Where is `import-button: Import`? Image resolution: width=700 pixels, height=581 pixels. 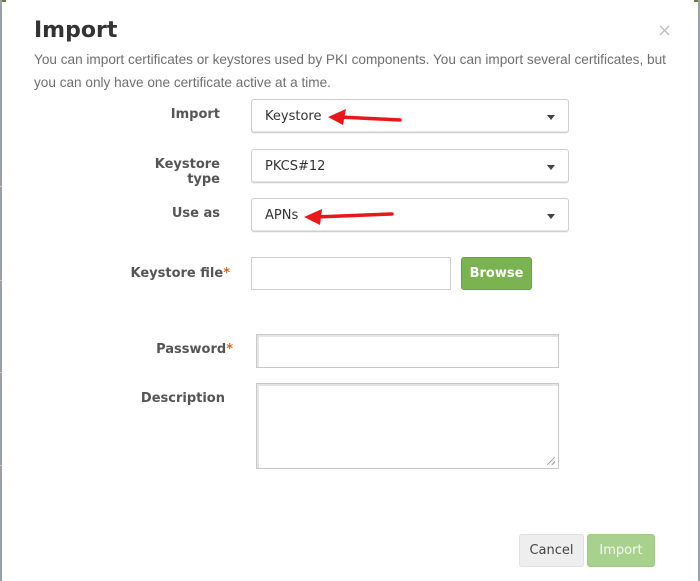
import-button: Import is located at coordinates (621, 550).